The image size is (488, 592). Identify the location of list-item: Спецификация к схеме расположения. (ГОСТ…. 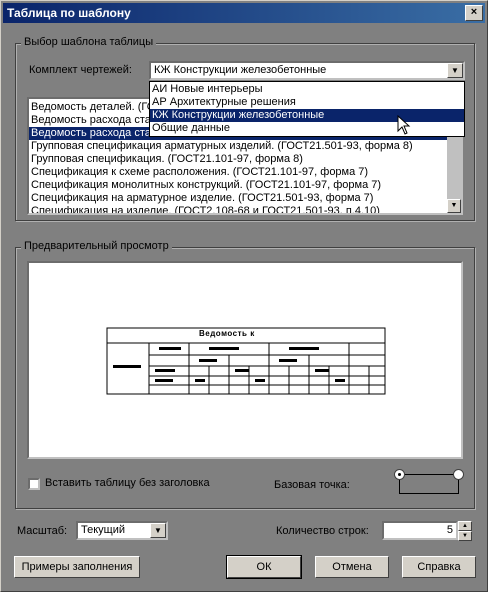
(245, 172).